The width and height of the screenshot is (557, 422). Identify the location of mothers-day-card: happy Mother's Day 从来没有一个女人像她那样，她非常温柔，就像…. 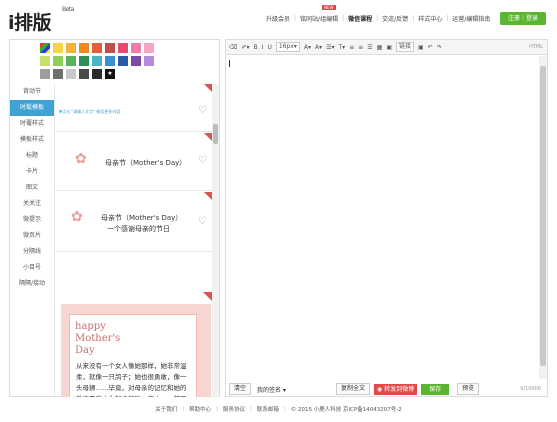
(136, 350).